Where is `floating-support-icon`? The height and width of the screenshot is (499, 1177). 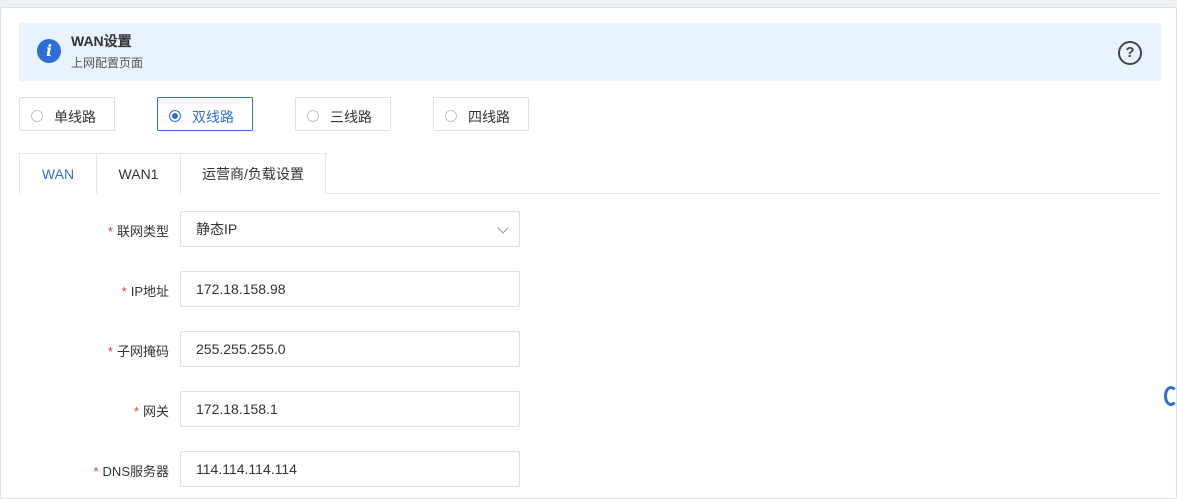
floating-support-icon is located at coordinates (1170, 396).